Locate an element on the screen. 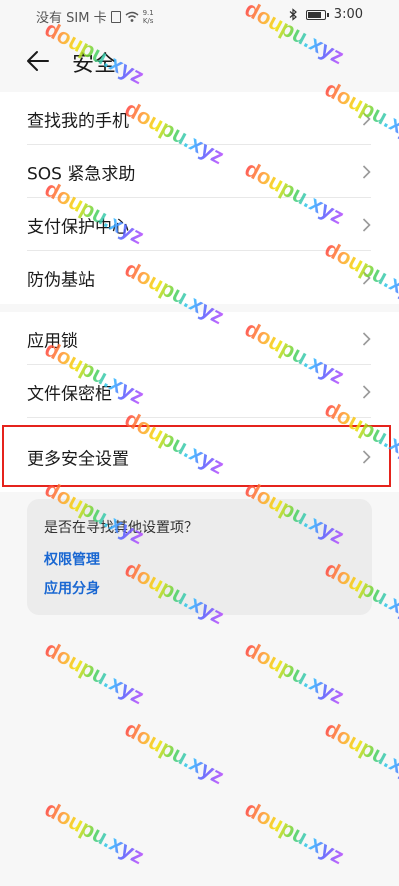 This screenshot has width=399, height=886. divider is located at coordinates (199, 417).